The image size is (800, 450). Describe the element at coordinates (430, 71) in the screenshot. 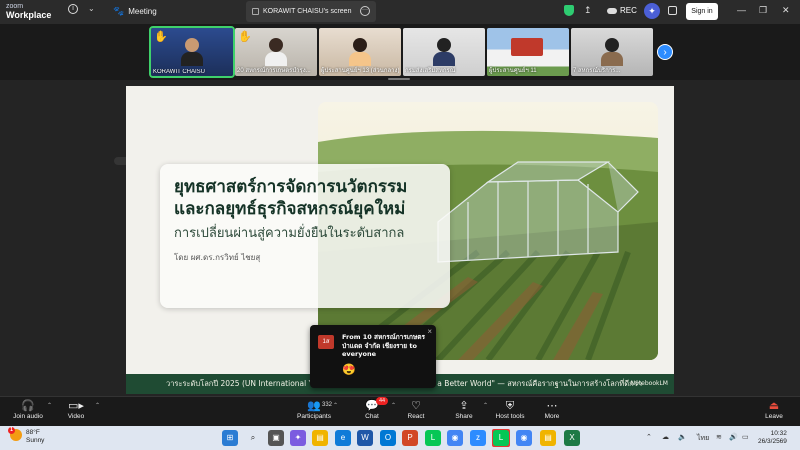

I see `participant-name: กรมส่งเสริมสหกรณ์` at that location.